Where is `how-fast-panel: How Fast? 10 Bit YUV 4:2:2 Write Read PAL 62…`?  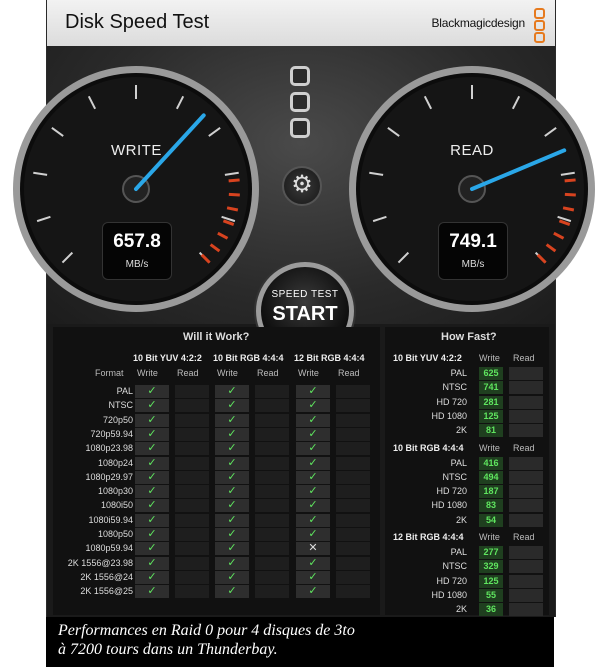
how-fast-panel: How Fast? 10 Bit YUV 4:2:2 Write Read PAL 62… is located at coordinates (467, 472).